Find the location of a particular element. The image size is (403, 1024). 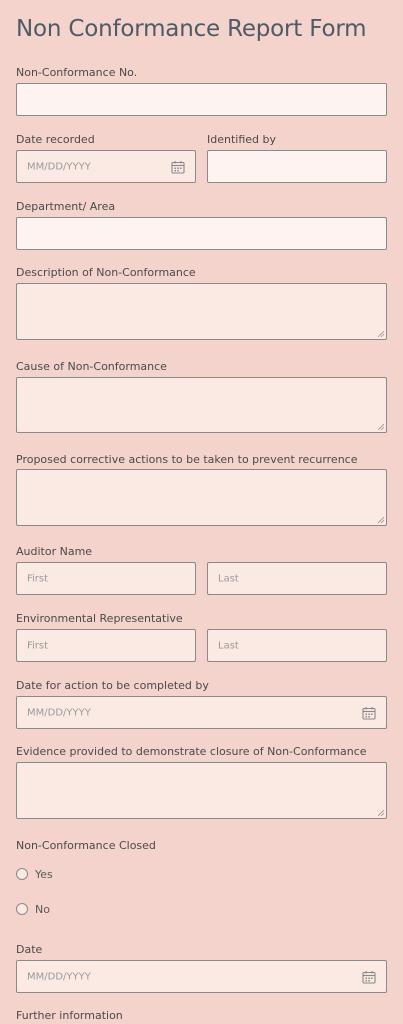

date-recorded-placeholder: MM/DD/YYYY is located at coordinates (59, 166).